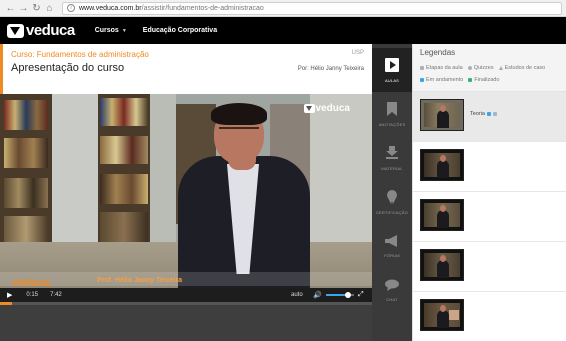 The image size is (566, 341). What do you see at coordinates (392, 110) in the screenshot?
I see `bookmark-icon` at bounding box center [392, 110].